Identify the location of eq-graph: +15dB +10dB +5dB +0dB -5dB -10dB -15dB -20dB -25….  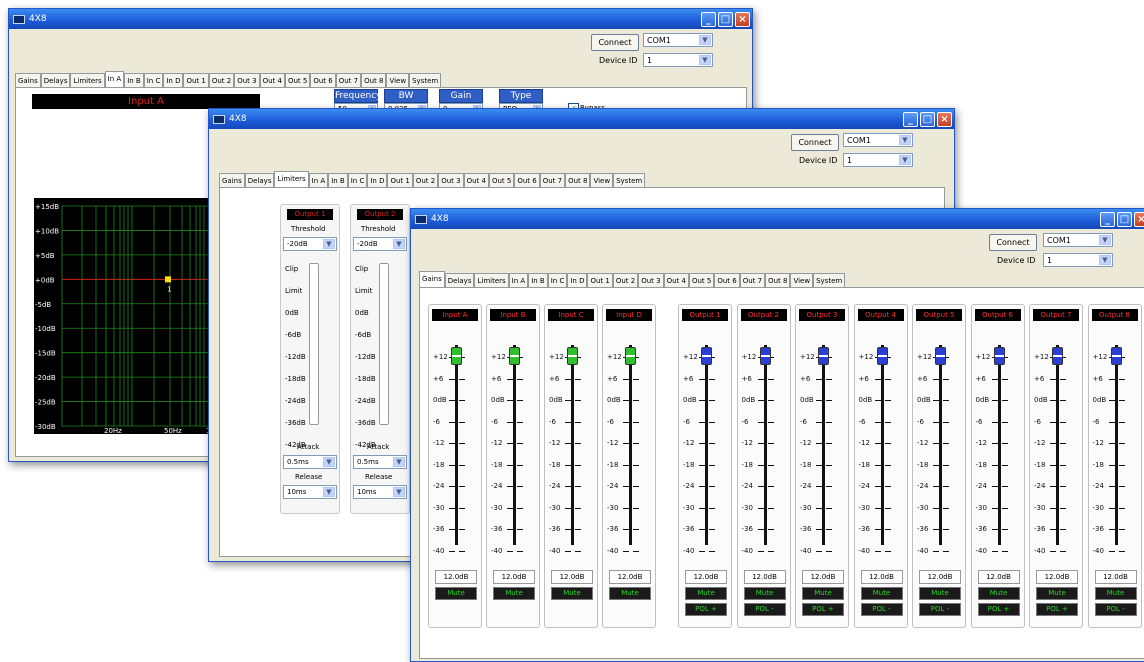
(122, 316).